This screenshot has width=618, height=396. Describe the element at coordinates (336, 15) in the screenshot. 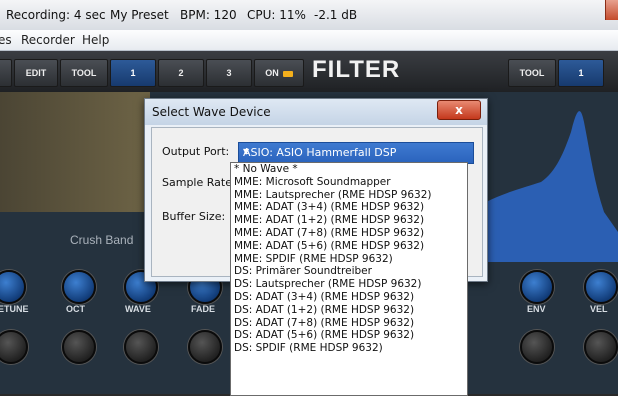

I see `level-readout: -2.1 dB` at that location.